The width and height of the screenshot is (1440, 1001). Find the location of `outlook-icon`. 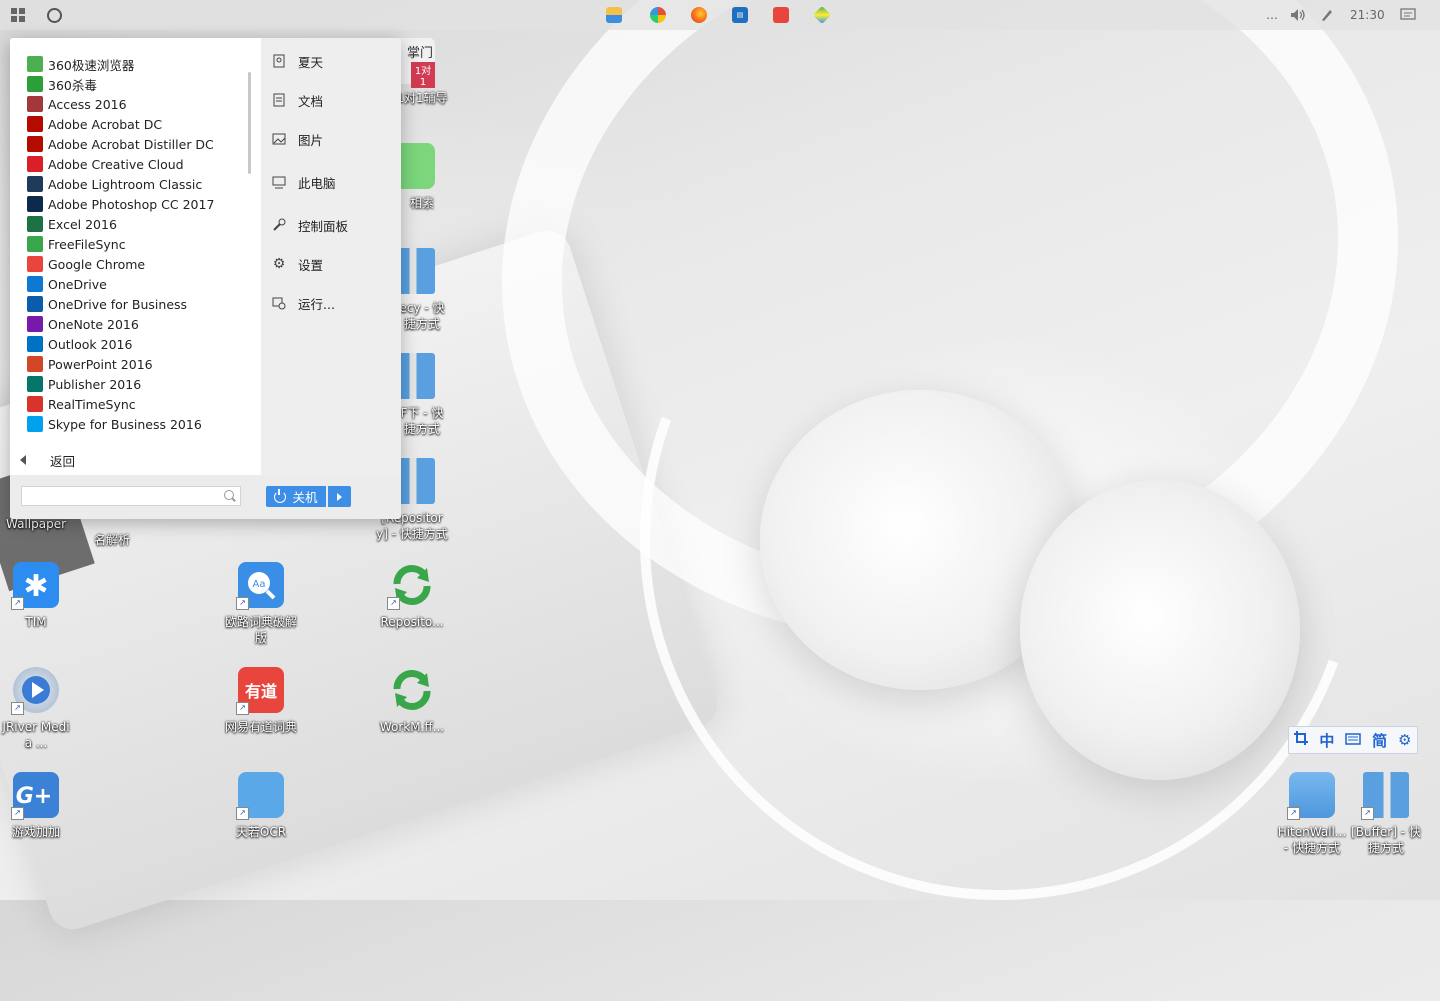

outlook-icon is located at coordinates (35, 344).